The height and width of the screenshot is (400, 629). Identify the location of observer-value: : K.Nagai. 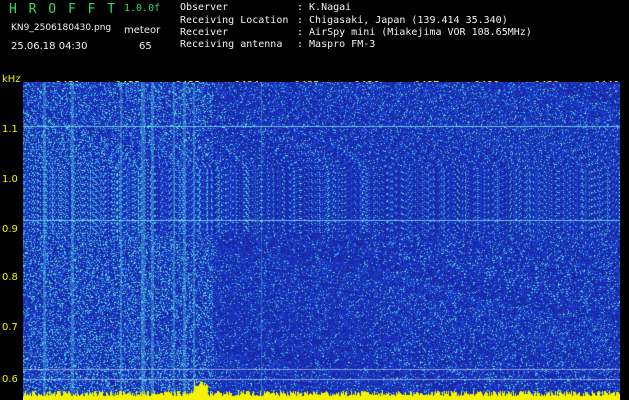
(324, 7).